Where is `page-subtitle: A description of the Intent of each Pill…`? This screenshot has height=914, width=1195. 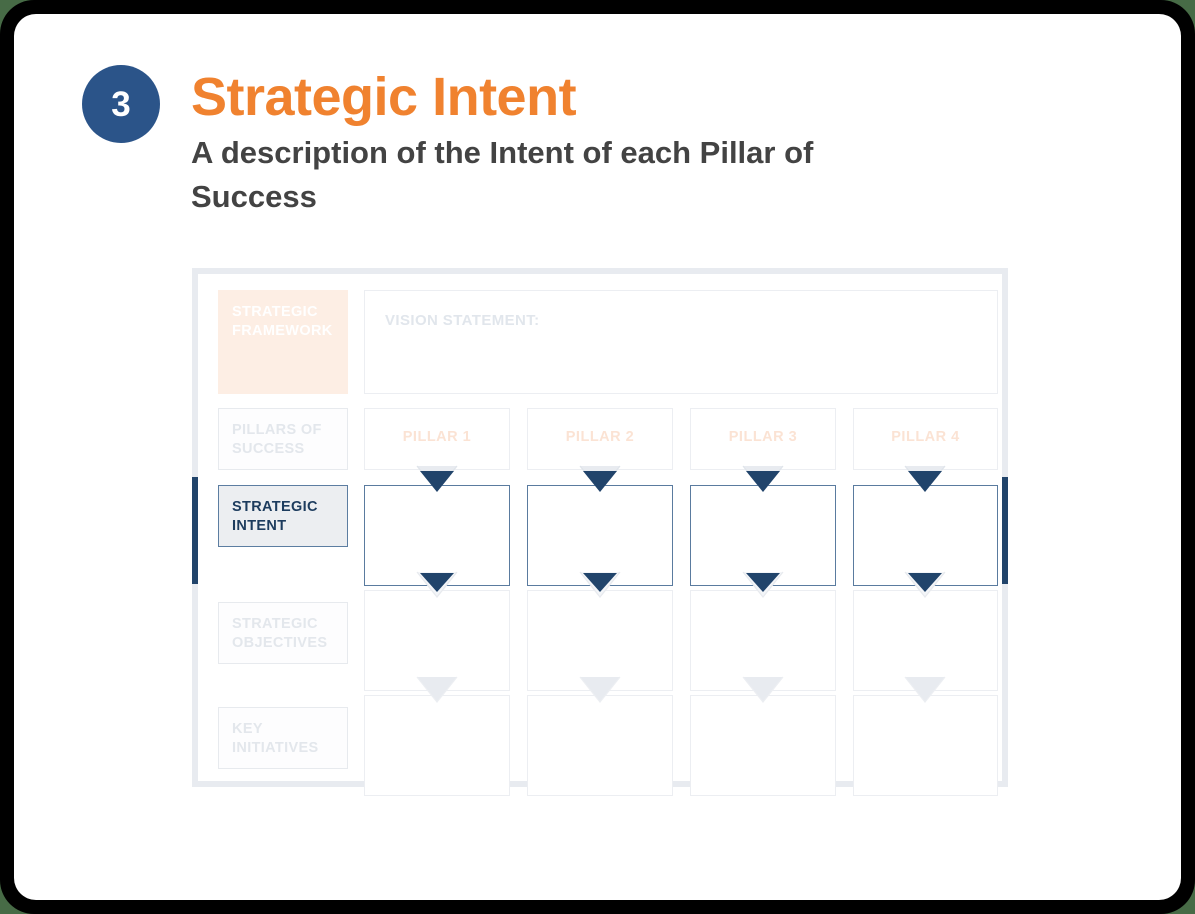 page-subtitle: A description of the Intent of each Pill… is located at coordinates (502, 175).